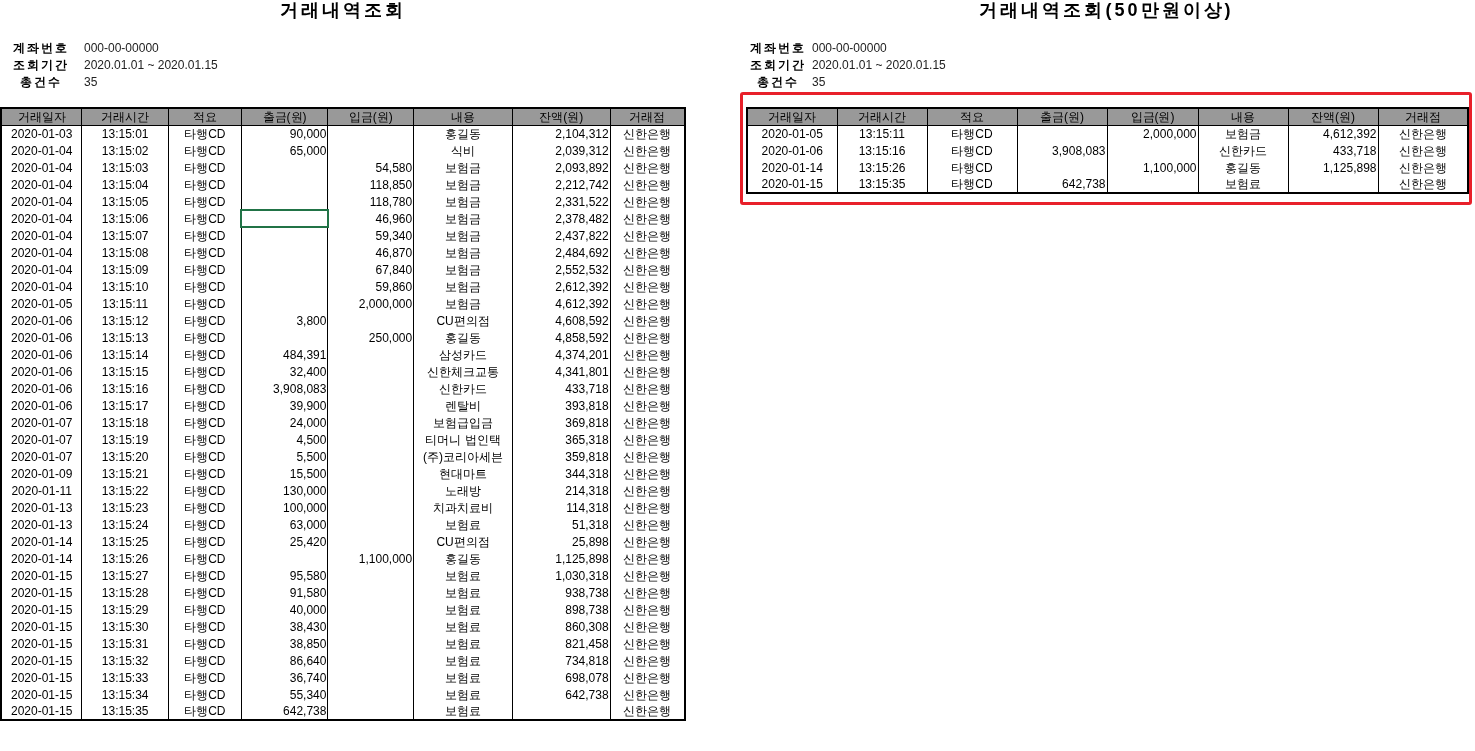  What do you see at coordinates (125, 167) in the screenshot?
I see `table-cell: 13:15:03` at bounding box center [125, 167].